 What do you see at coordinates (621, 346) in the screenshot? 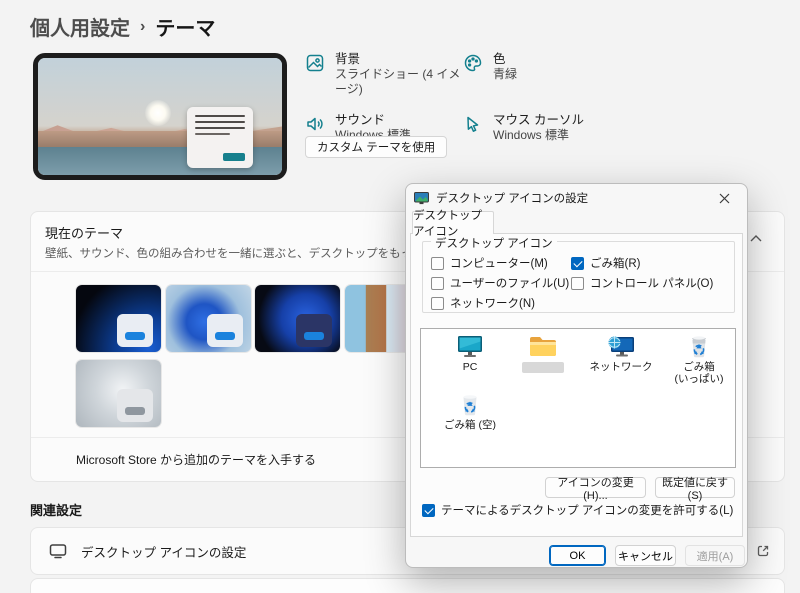
I see `network-icon` at bounding box center [621, 346].